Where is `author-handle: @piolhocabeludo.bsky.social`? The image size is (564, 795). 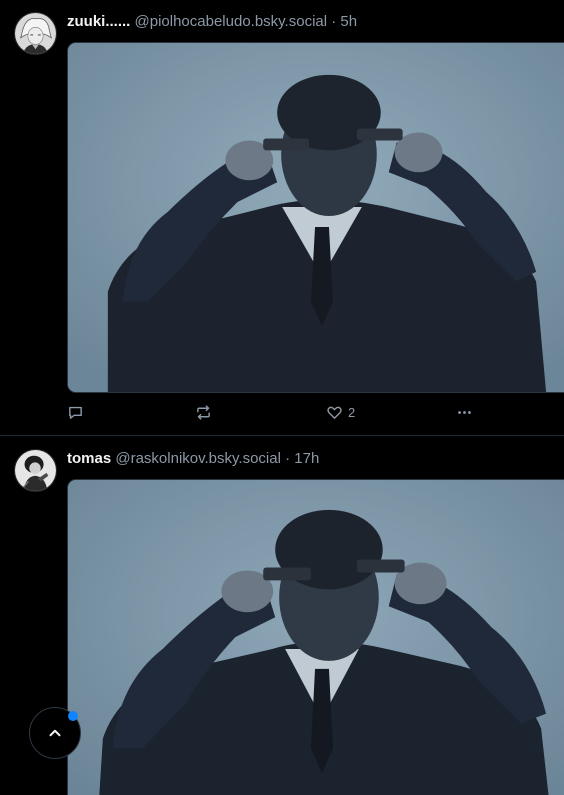 author-handle: @piolhocabeludo.bsky.social is located at coordinates (231, 21).